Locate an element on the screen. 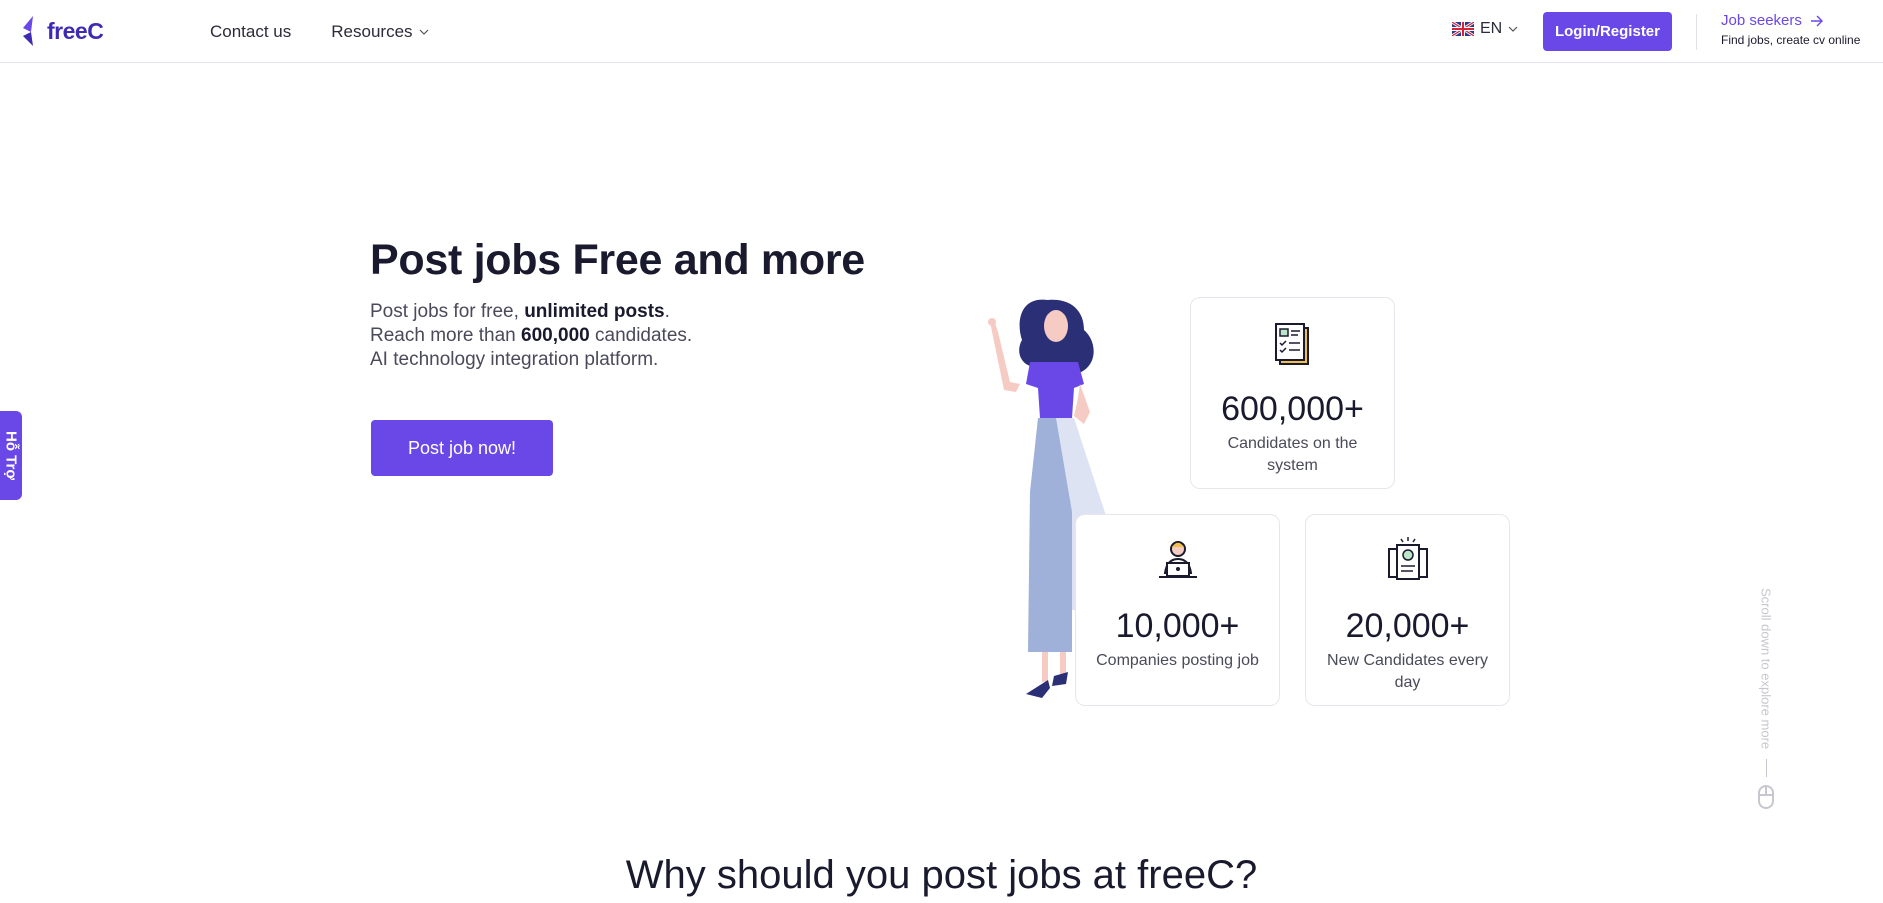 The height and width of the screenshot is (903, 1883). login-register-button: Login/Register is located at coordinates (1607, 31).